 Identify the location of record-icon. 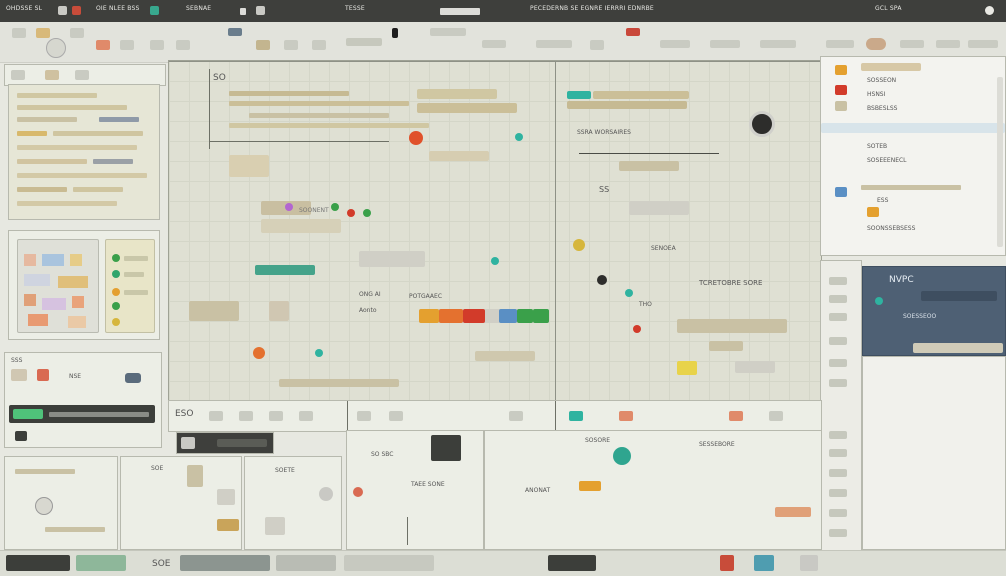
(76, 10).